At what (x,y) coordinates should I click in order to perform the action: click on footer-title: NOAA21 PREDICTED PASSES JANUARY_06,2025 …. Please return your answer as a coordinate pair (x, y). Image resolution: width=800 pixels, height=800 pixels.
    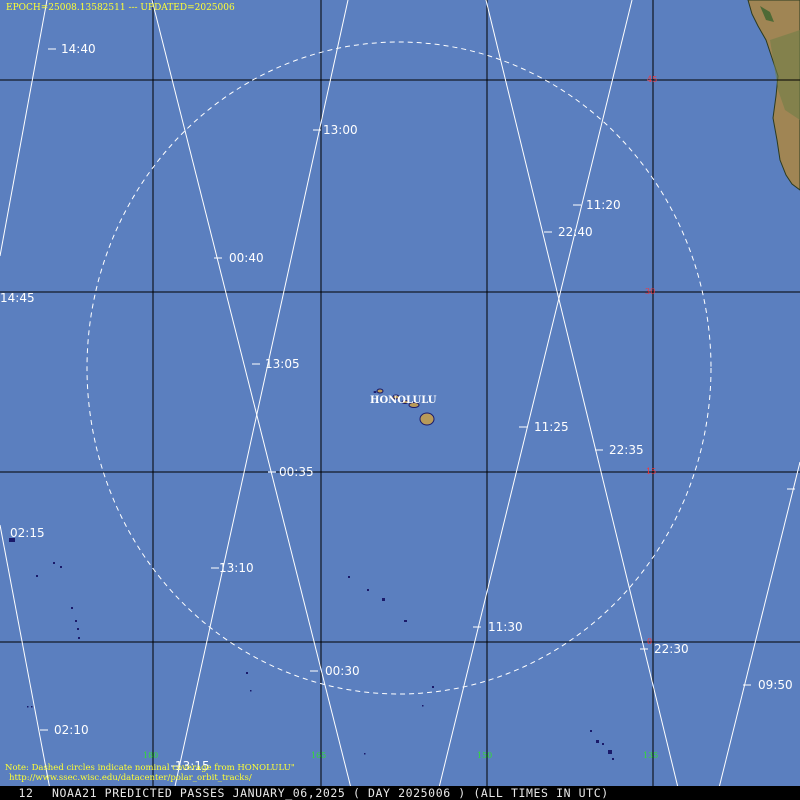
    Looking at the image, I should click on (330, 793).